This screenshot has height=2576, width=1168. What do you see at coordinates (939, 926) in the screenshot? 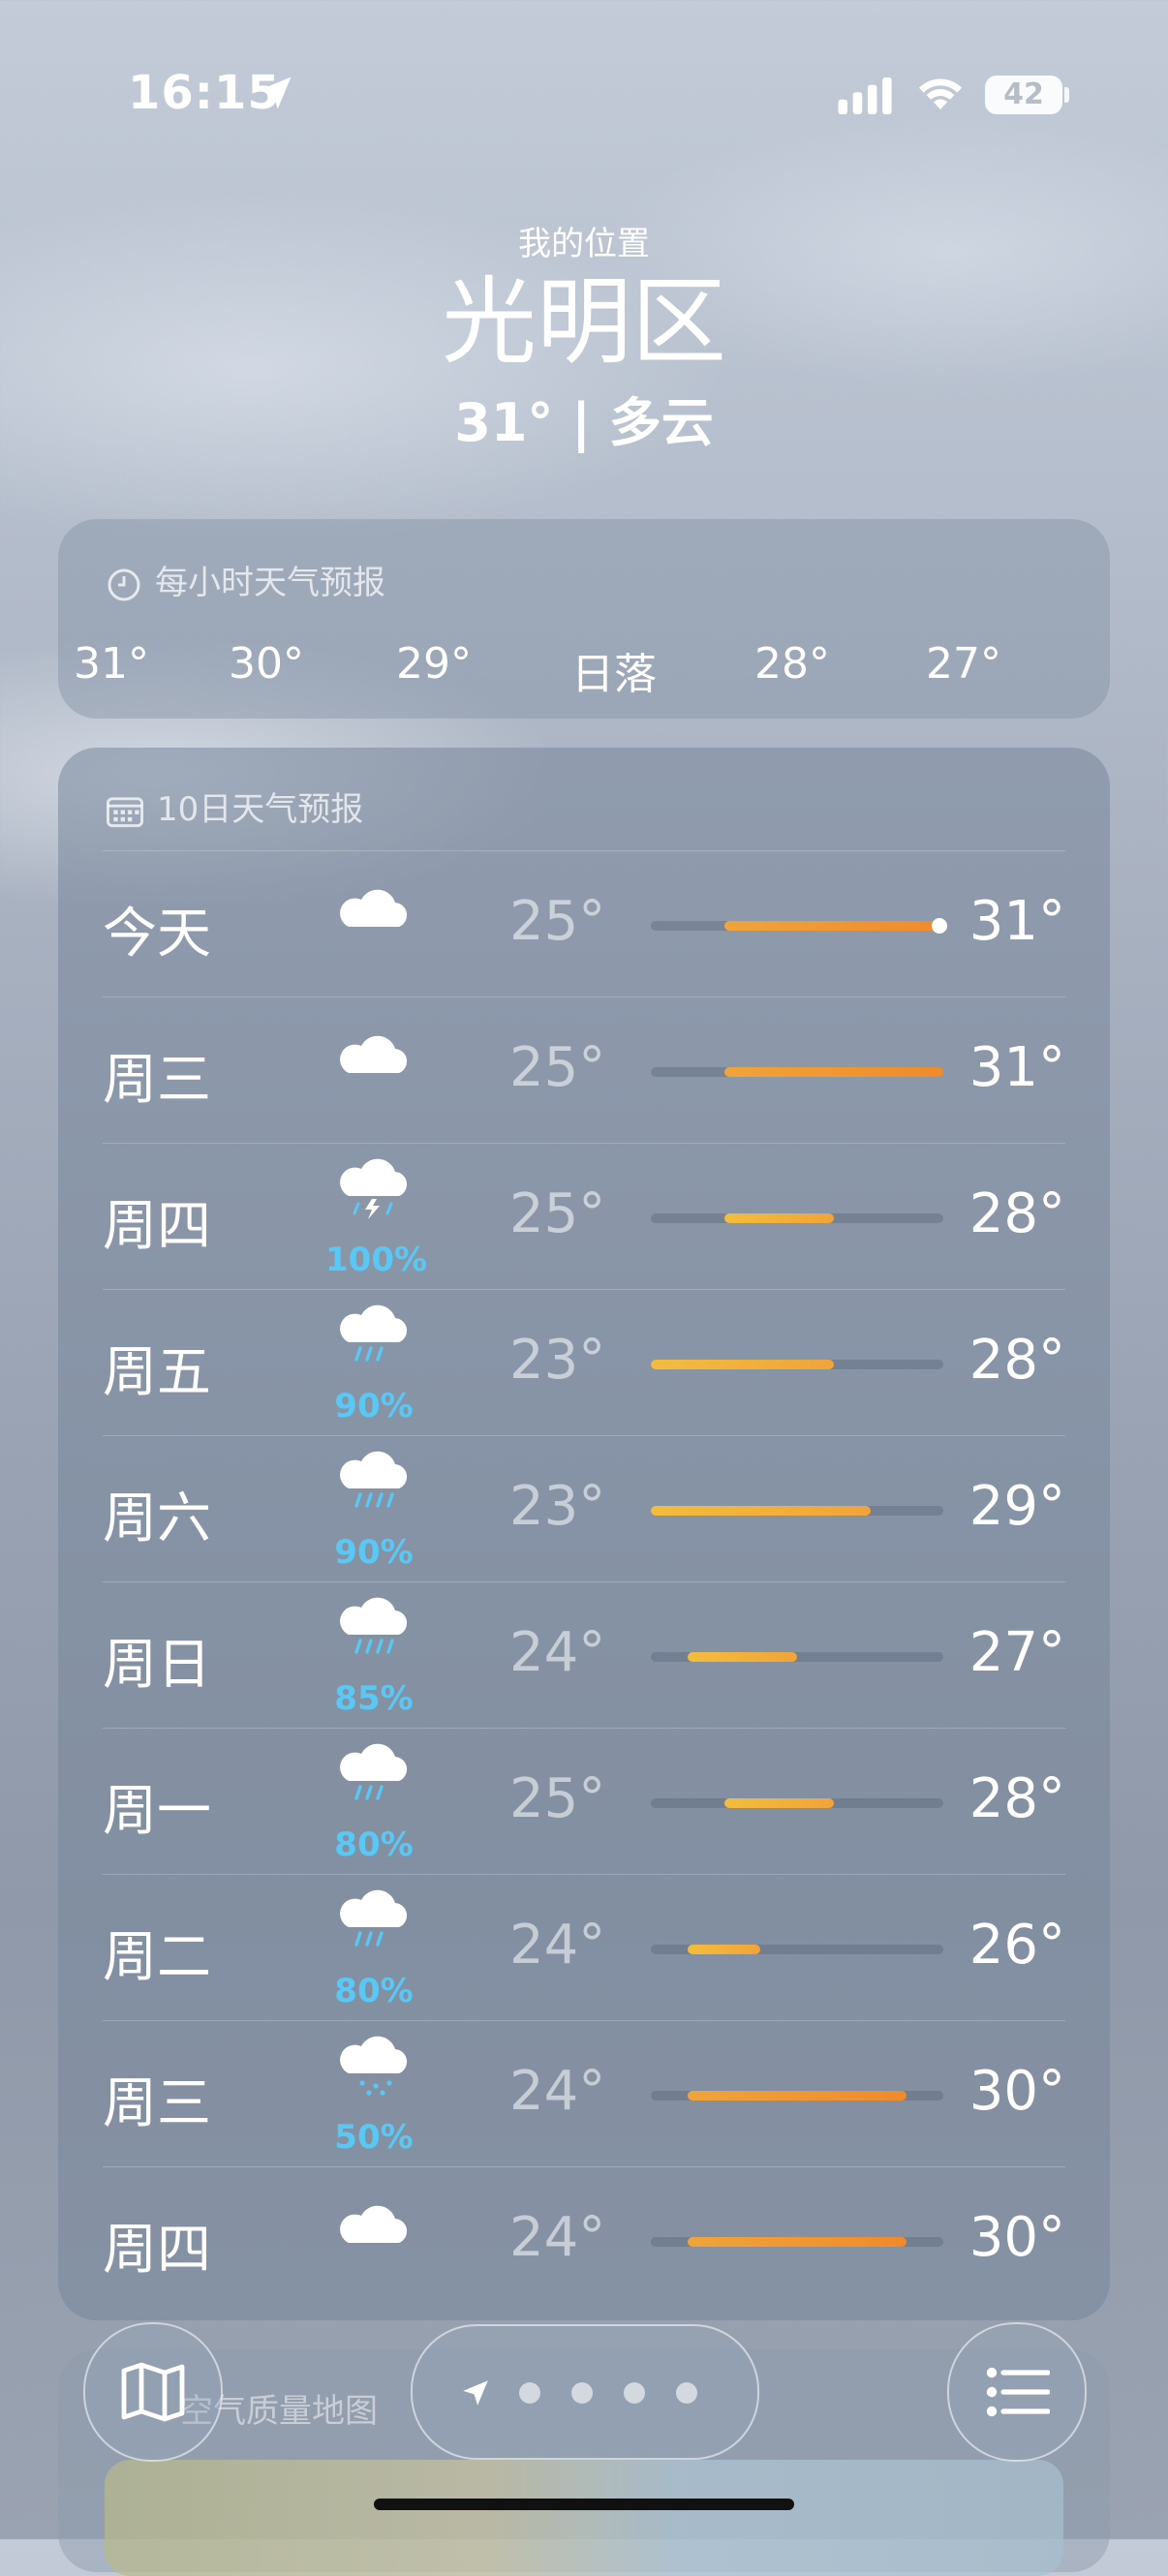
I see `current-temp-dot` at bounding box center [939, 926].